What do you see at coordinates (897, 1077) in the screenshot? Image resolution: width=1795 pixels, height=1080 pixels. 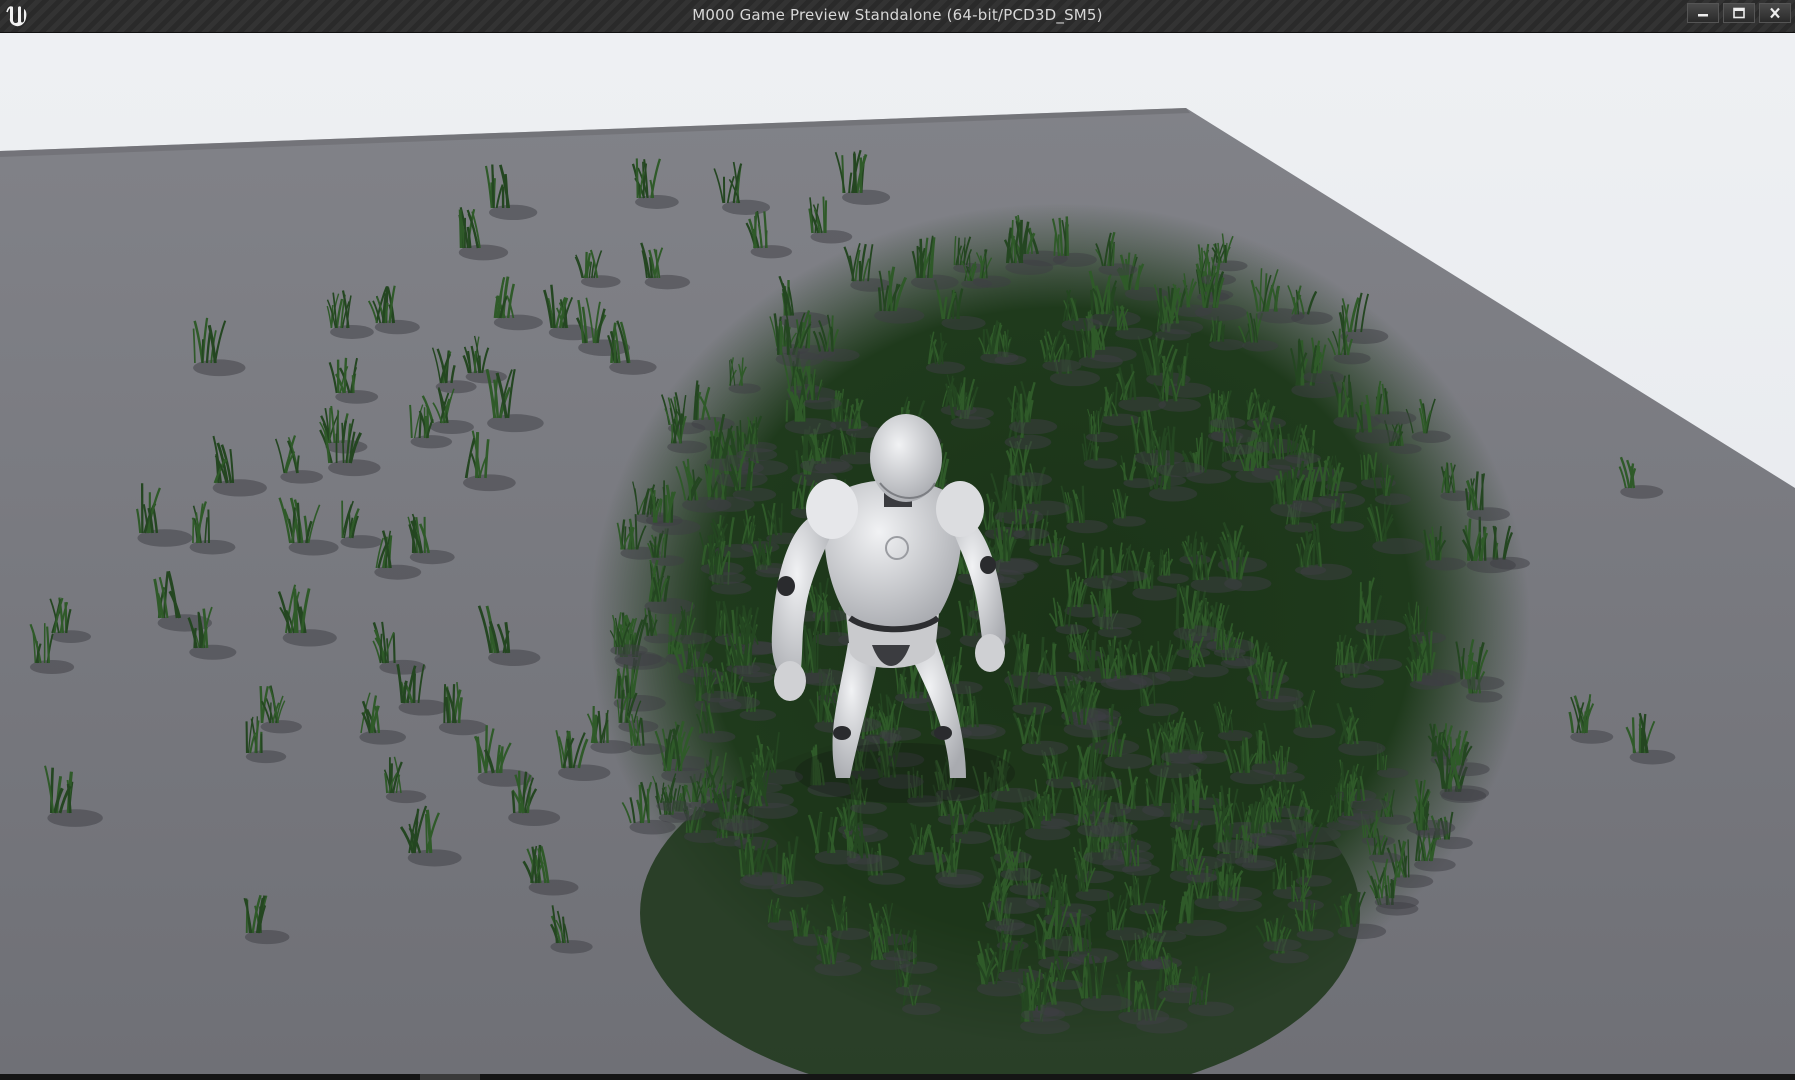 I see `bottom-strip` at bounding box center [897, 1077].